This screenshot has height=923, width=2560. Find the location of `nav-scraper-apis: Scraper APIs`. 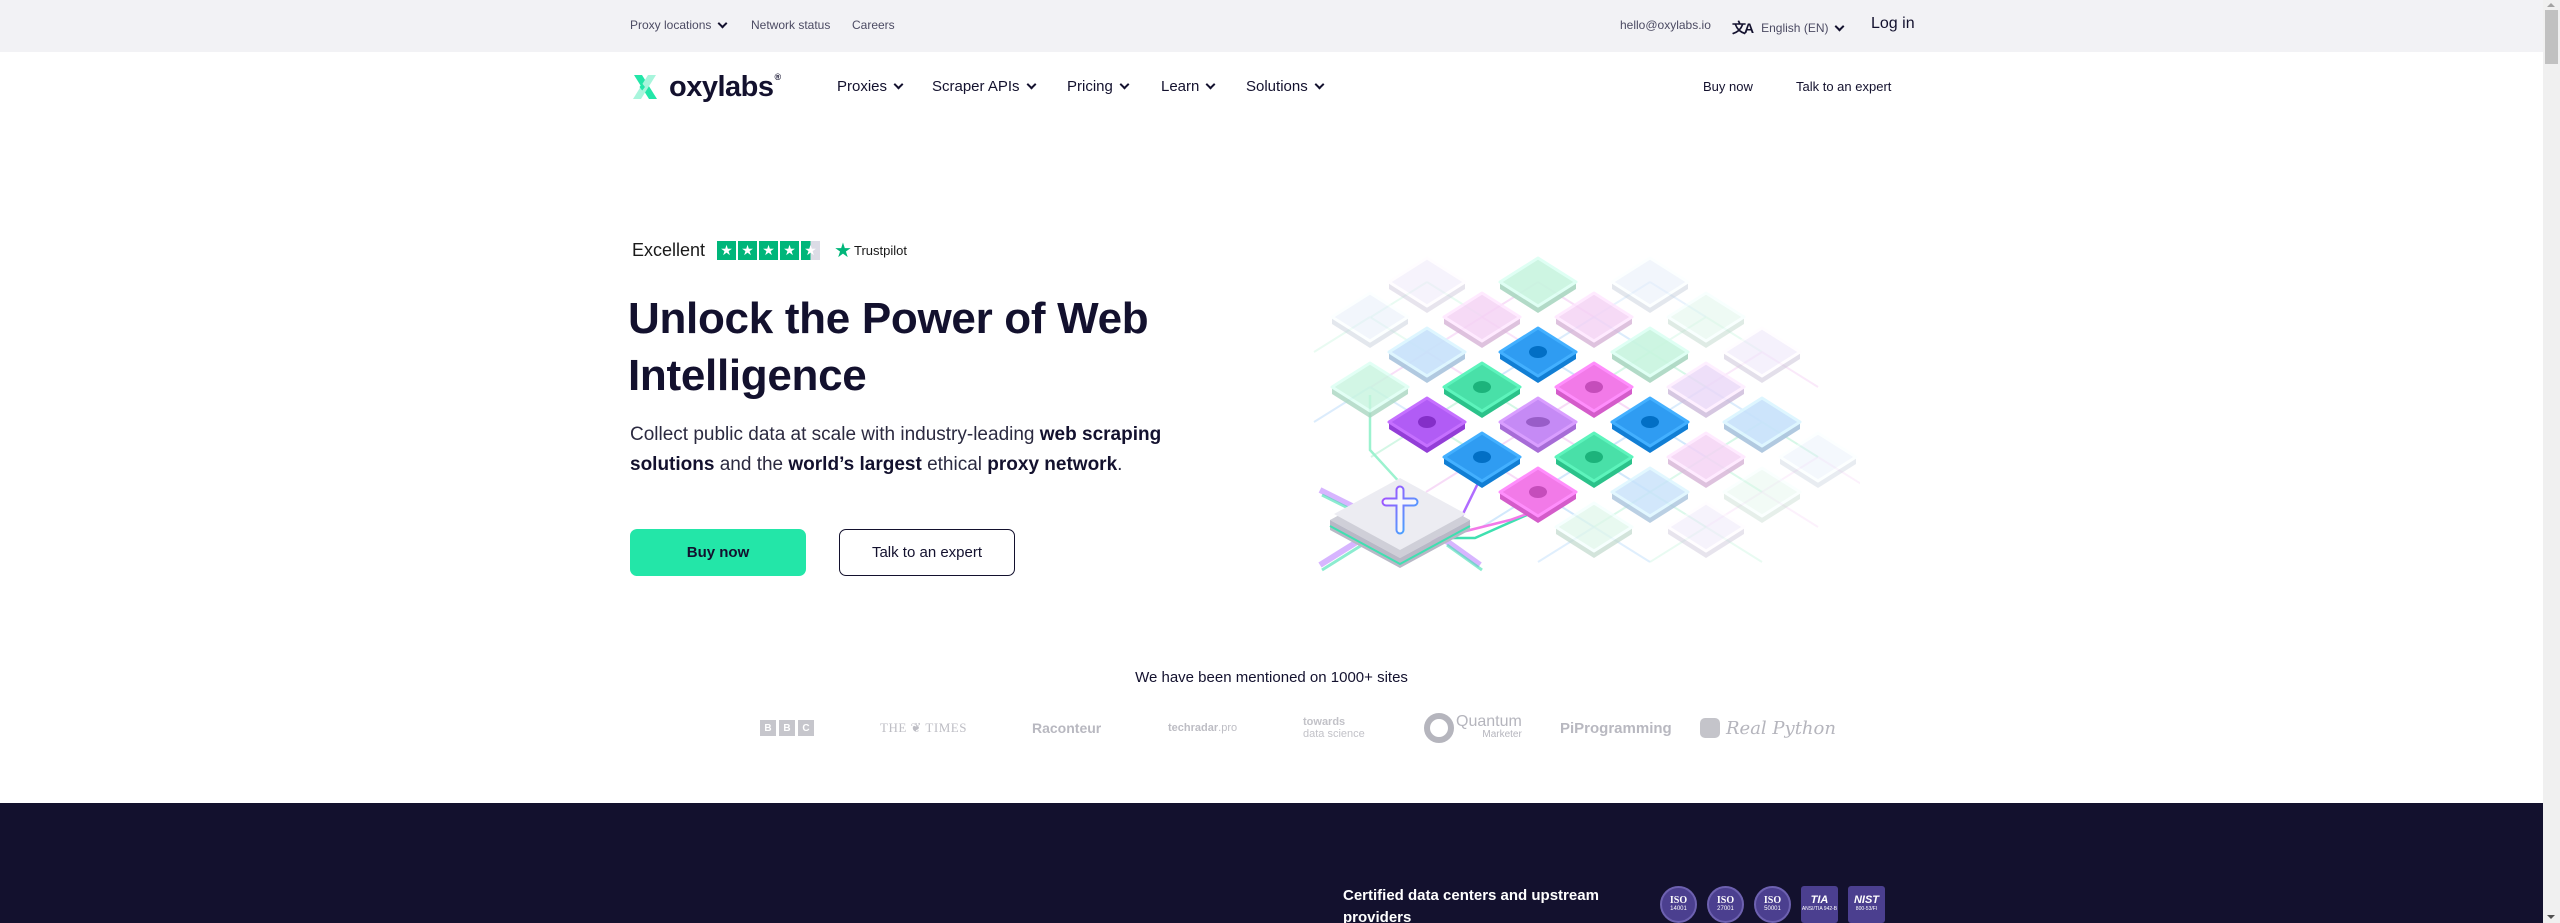

nav-scraper-apis: Scraper APIs is located at coordinates (984, 86).